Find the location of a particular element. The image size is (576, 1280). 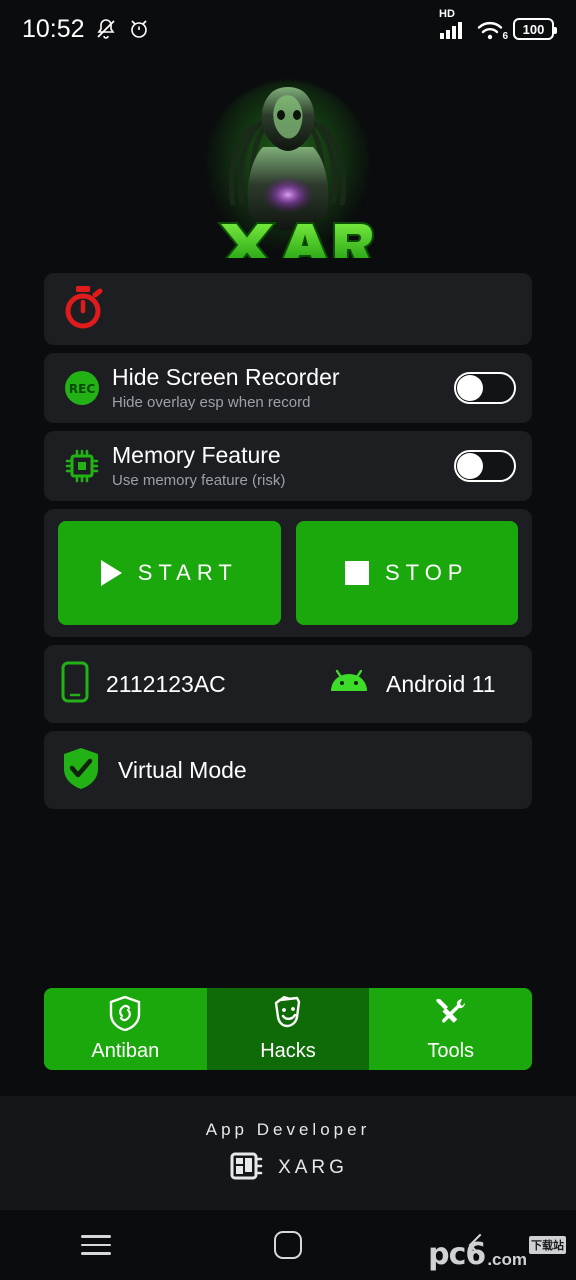

shield-check-icon is located at coordinates (81, 770).